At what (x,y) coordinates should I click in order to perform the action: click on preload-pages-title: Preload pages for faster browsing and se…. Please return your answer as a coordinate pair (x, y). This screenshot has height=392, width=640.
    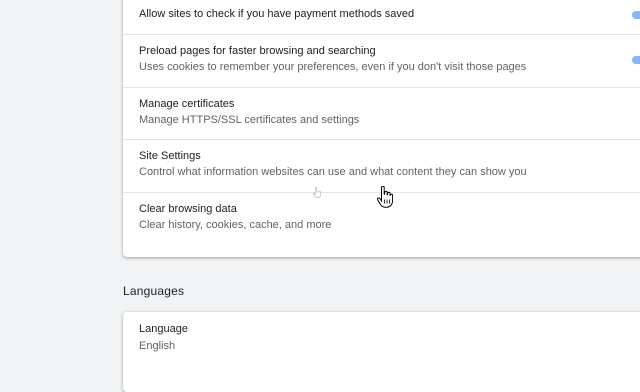
    Looking at the image, I should click on (257, 51).